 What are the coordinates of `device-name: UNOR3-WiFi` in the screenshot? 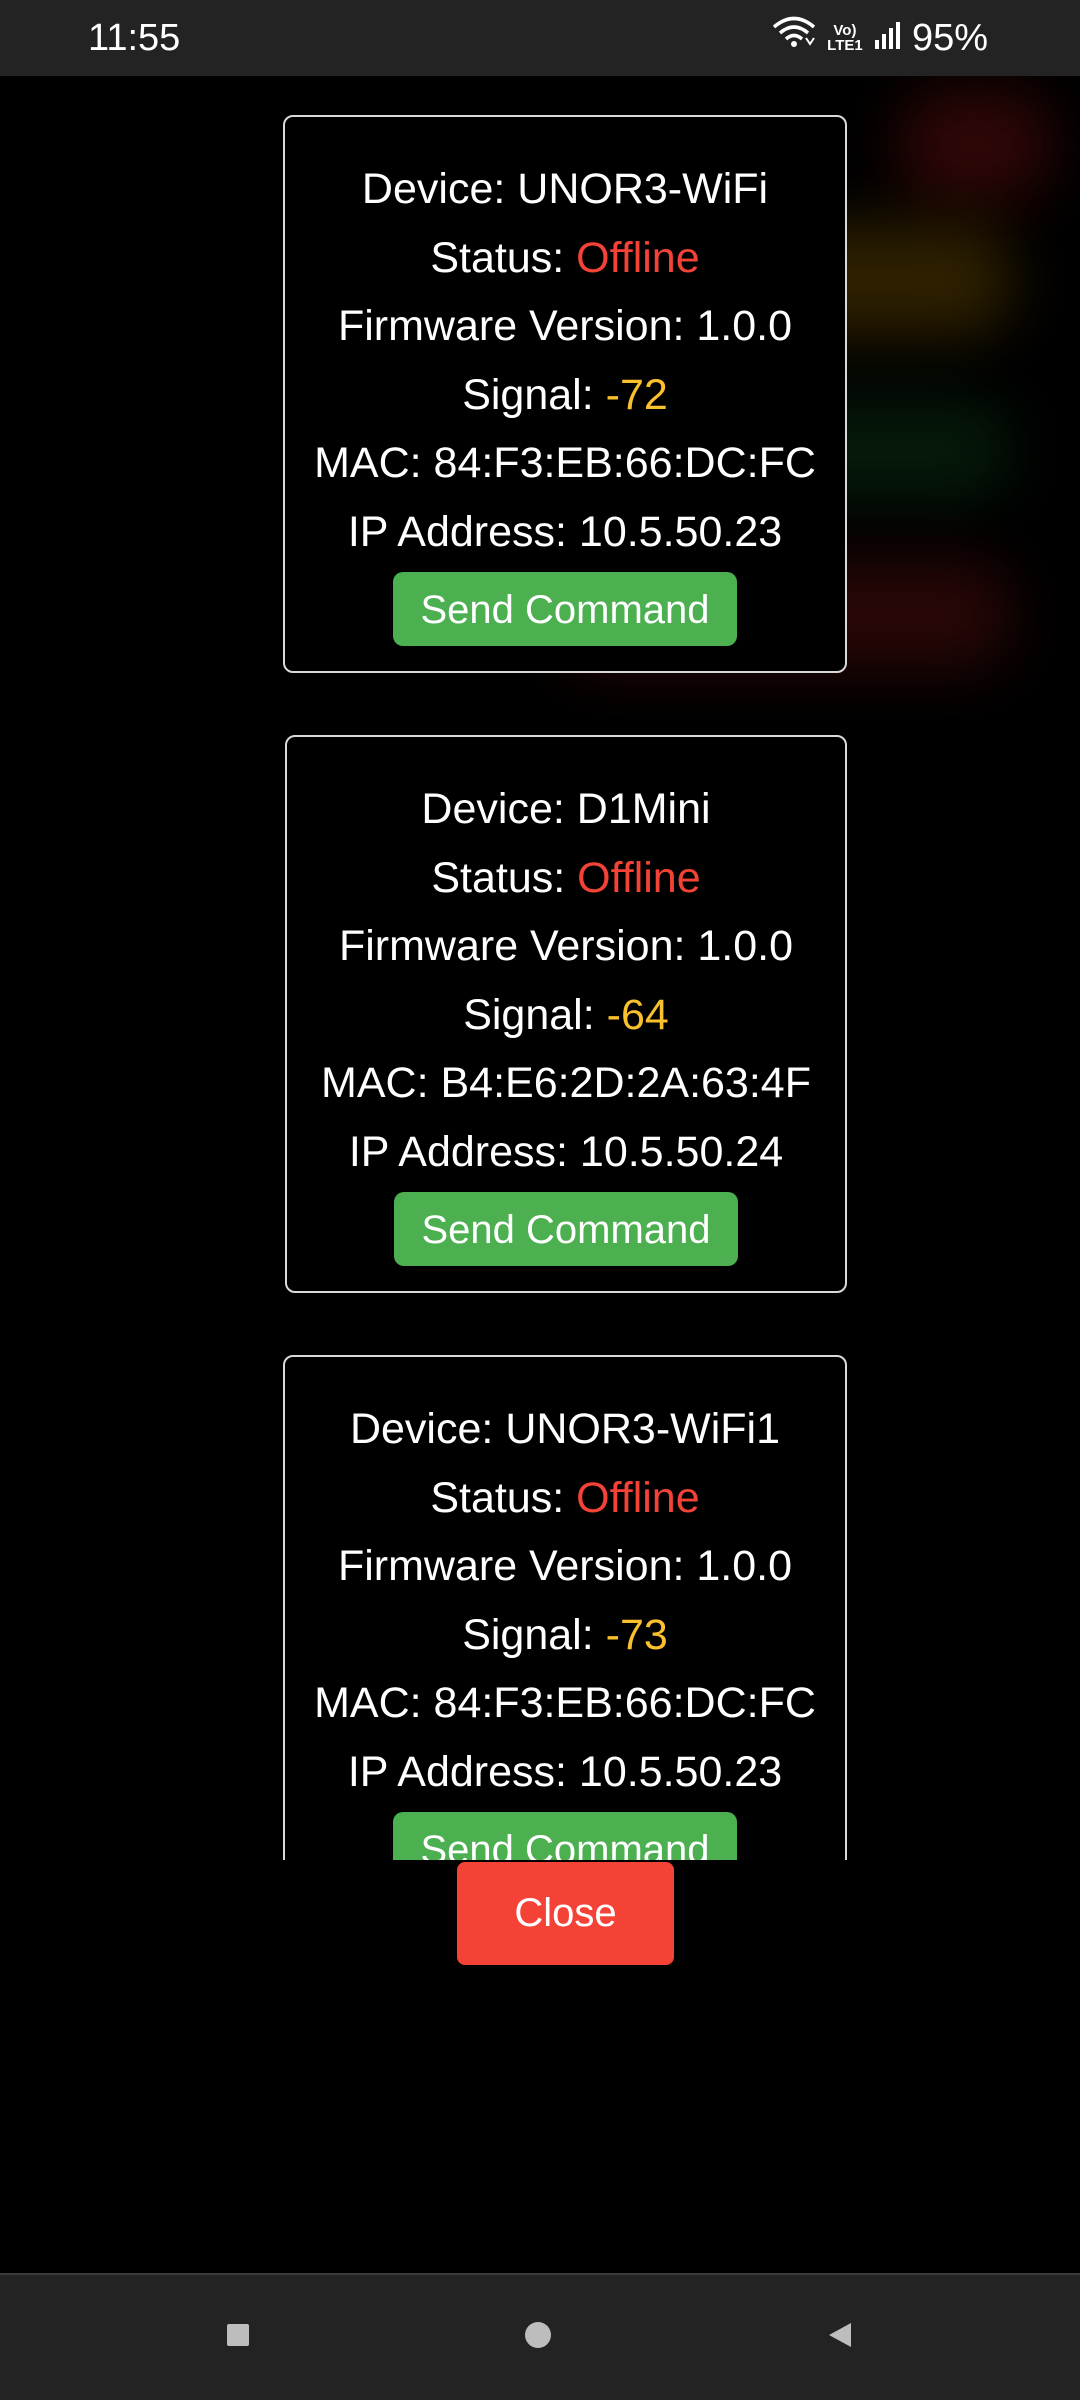 It's located at (643, 189).